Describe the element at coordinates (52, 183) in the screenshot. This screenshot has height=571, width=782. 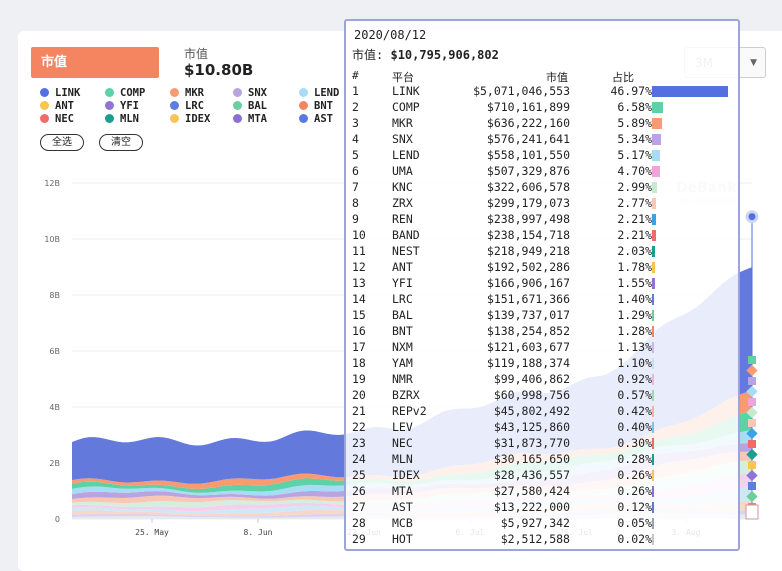
I see `y-tick-label: 12B` at that location.